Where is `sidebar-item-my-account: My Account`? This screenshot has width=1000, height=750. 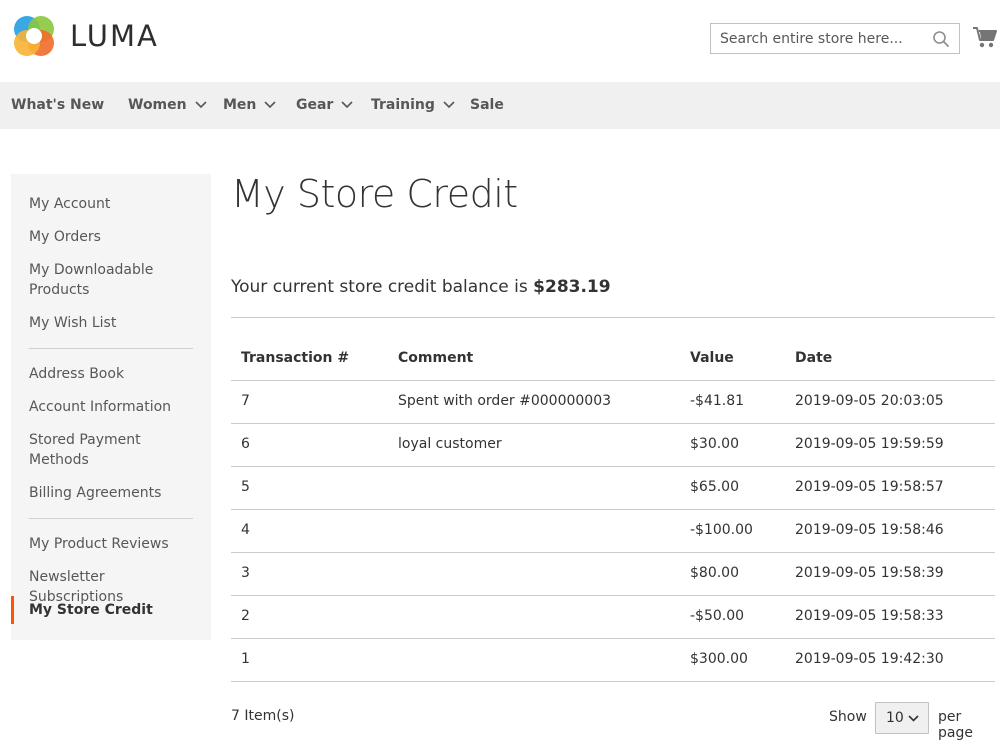 sidebar-item-my-account: My Account is located at coordinates (114, 204).